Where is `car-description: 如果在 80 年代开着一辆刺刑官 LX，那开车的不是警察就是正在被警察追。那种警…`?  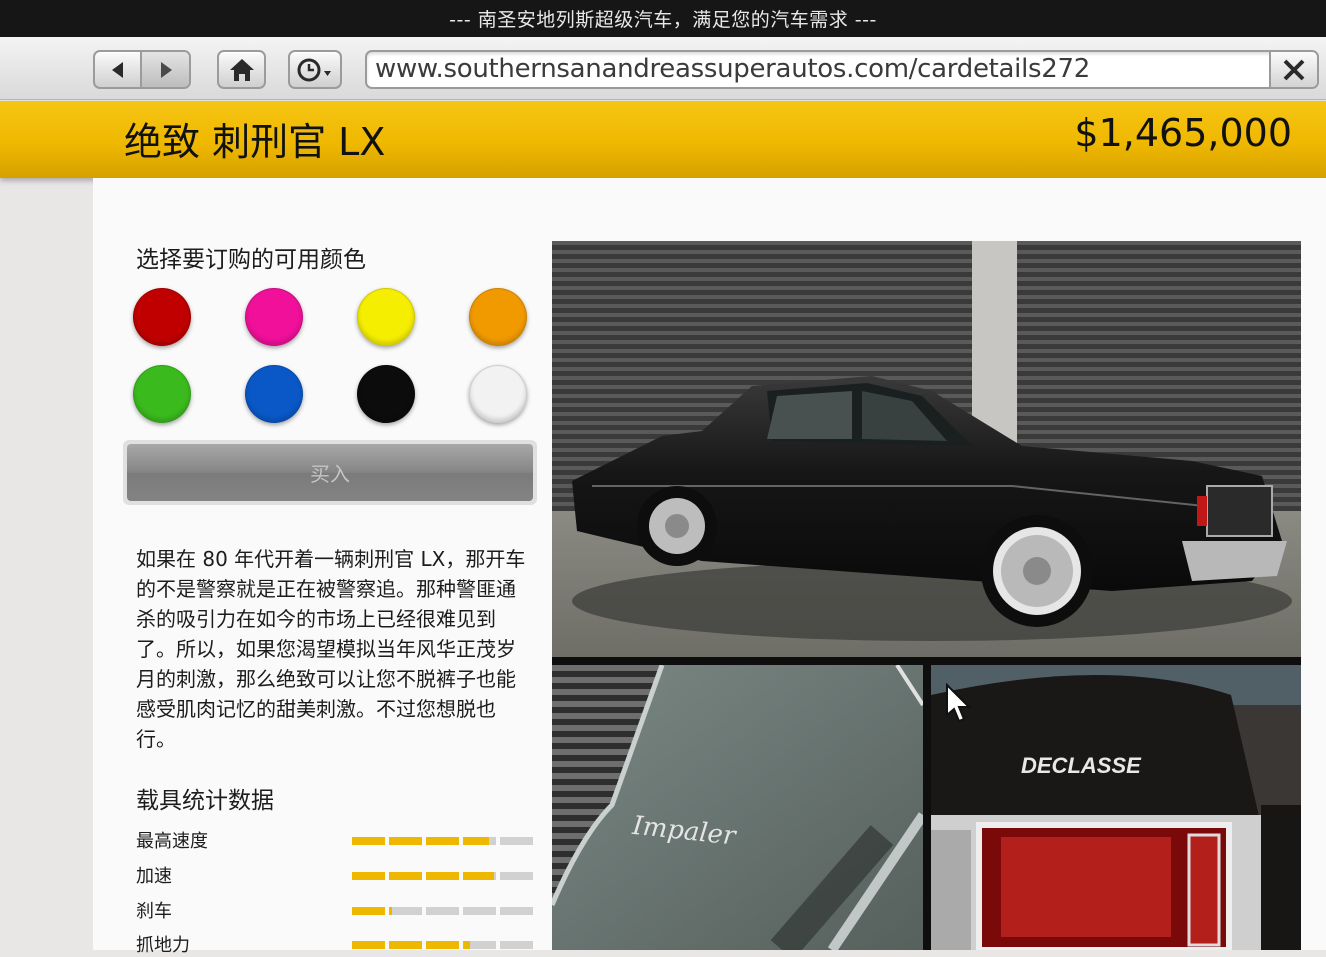
car-description: 如果在 80 年代开着一辆刺刑官 LX，那开车的不是警察就是正在被警察追。那种警… is located at coordinates (331, 649).